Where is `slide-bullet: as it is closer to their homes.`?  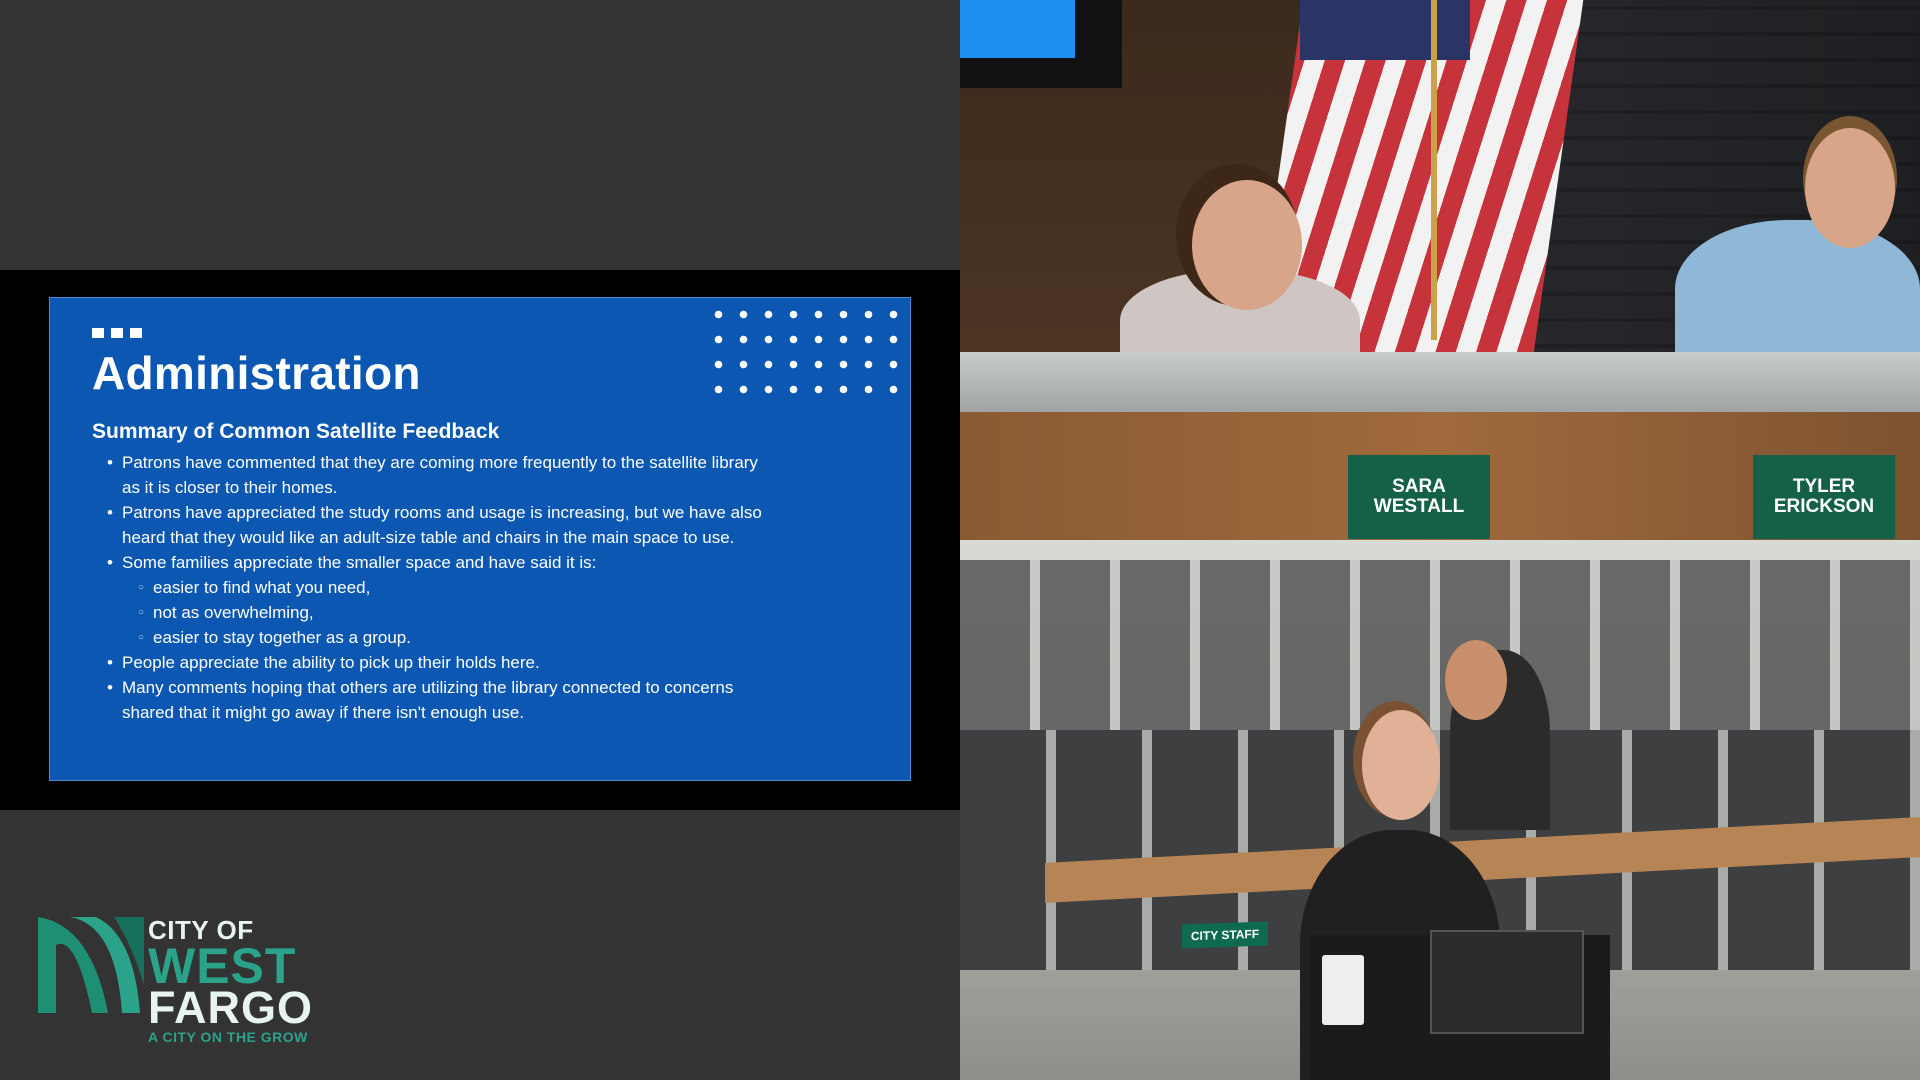
slide-bullet: as it is closer to their homes. is located at coordinates (230, 487).